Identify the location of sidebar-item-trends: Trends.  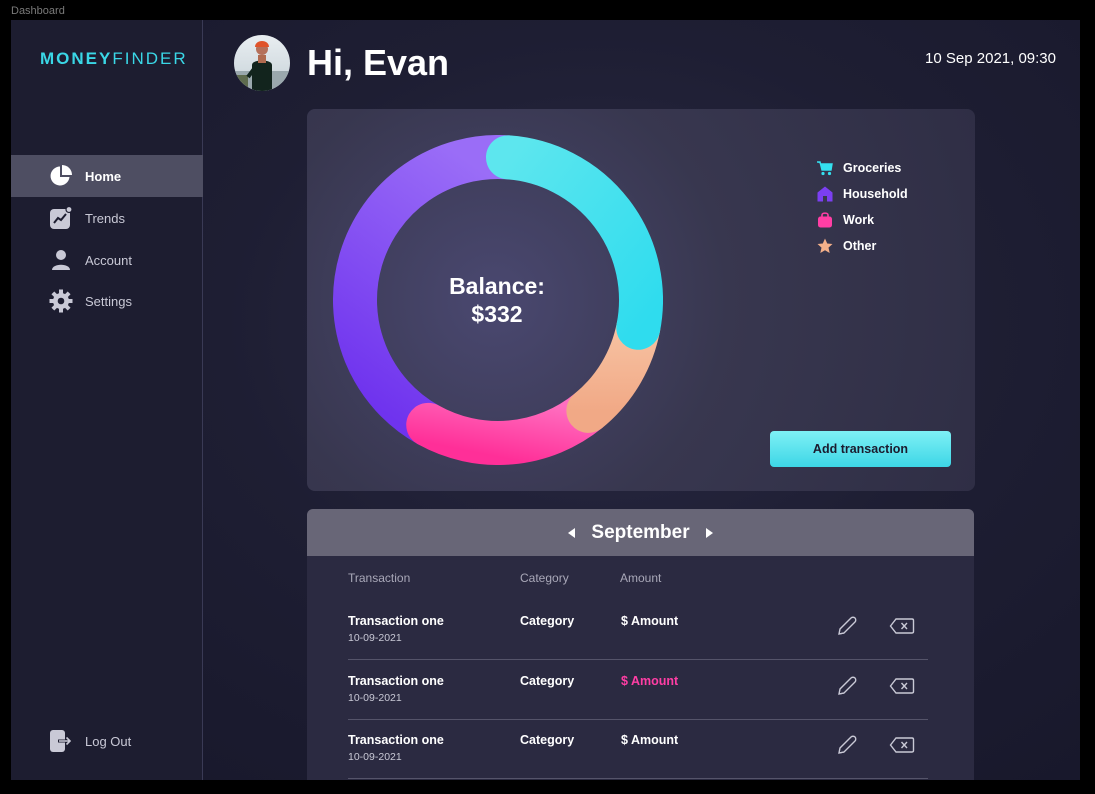
(107, 218).